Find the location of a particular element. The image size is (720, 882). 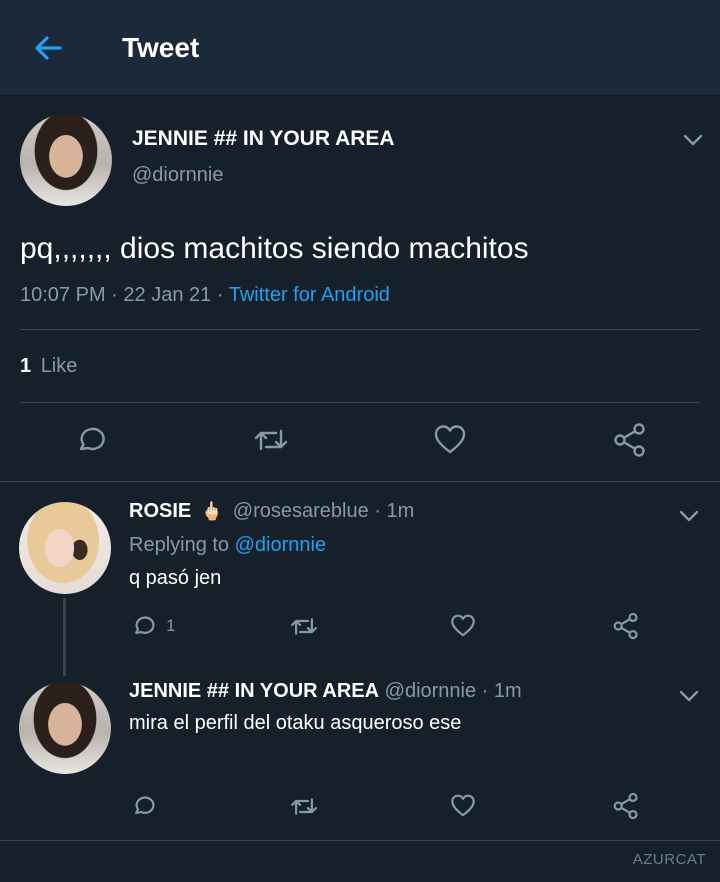

author-name: ROSIE is located at coordinates (160, 511).